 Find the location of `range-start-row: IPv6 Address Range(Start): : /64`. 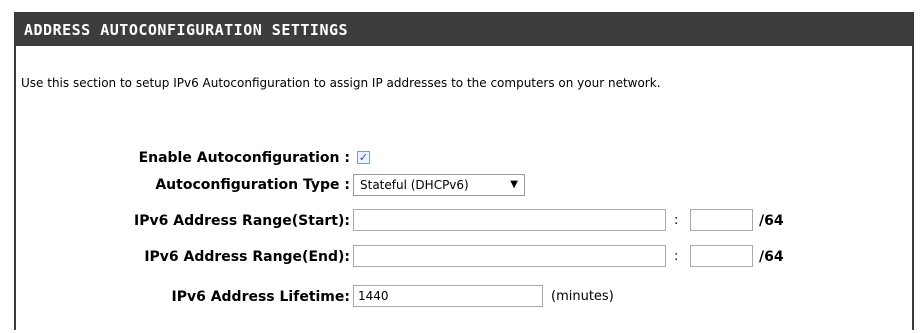

range-start-row: IPv6 Address Range(Start): : /64 is located at coordinates (464, 221).